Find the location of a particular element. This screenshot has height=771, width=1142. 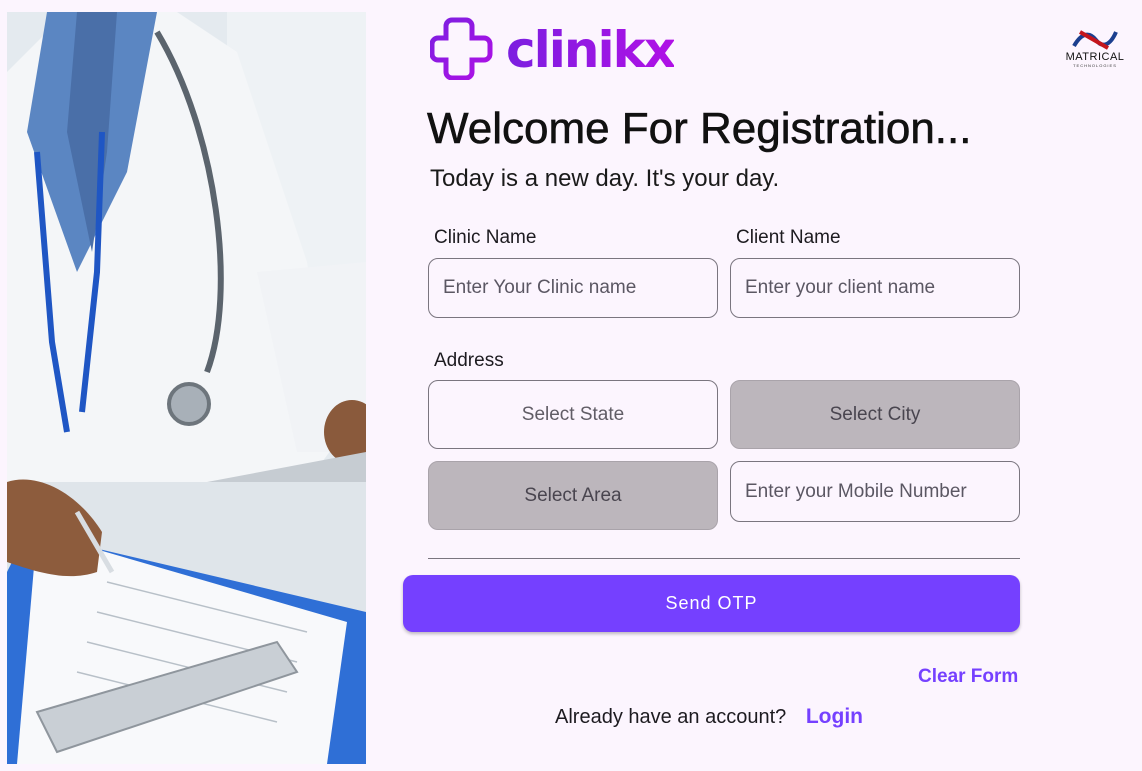

clinic-name-label: Clinic Name is located at coordinates (485, 237).